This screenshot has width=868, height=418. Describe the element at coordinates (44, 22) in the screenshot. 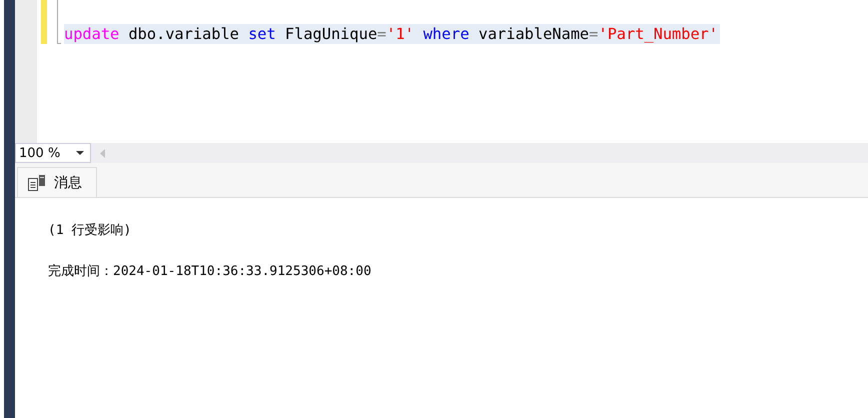

I see `change-marker` at that location.